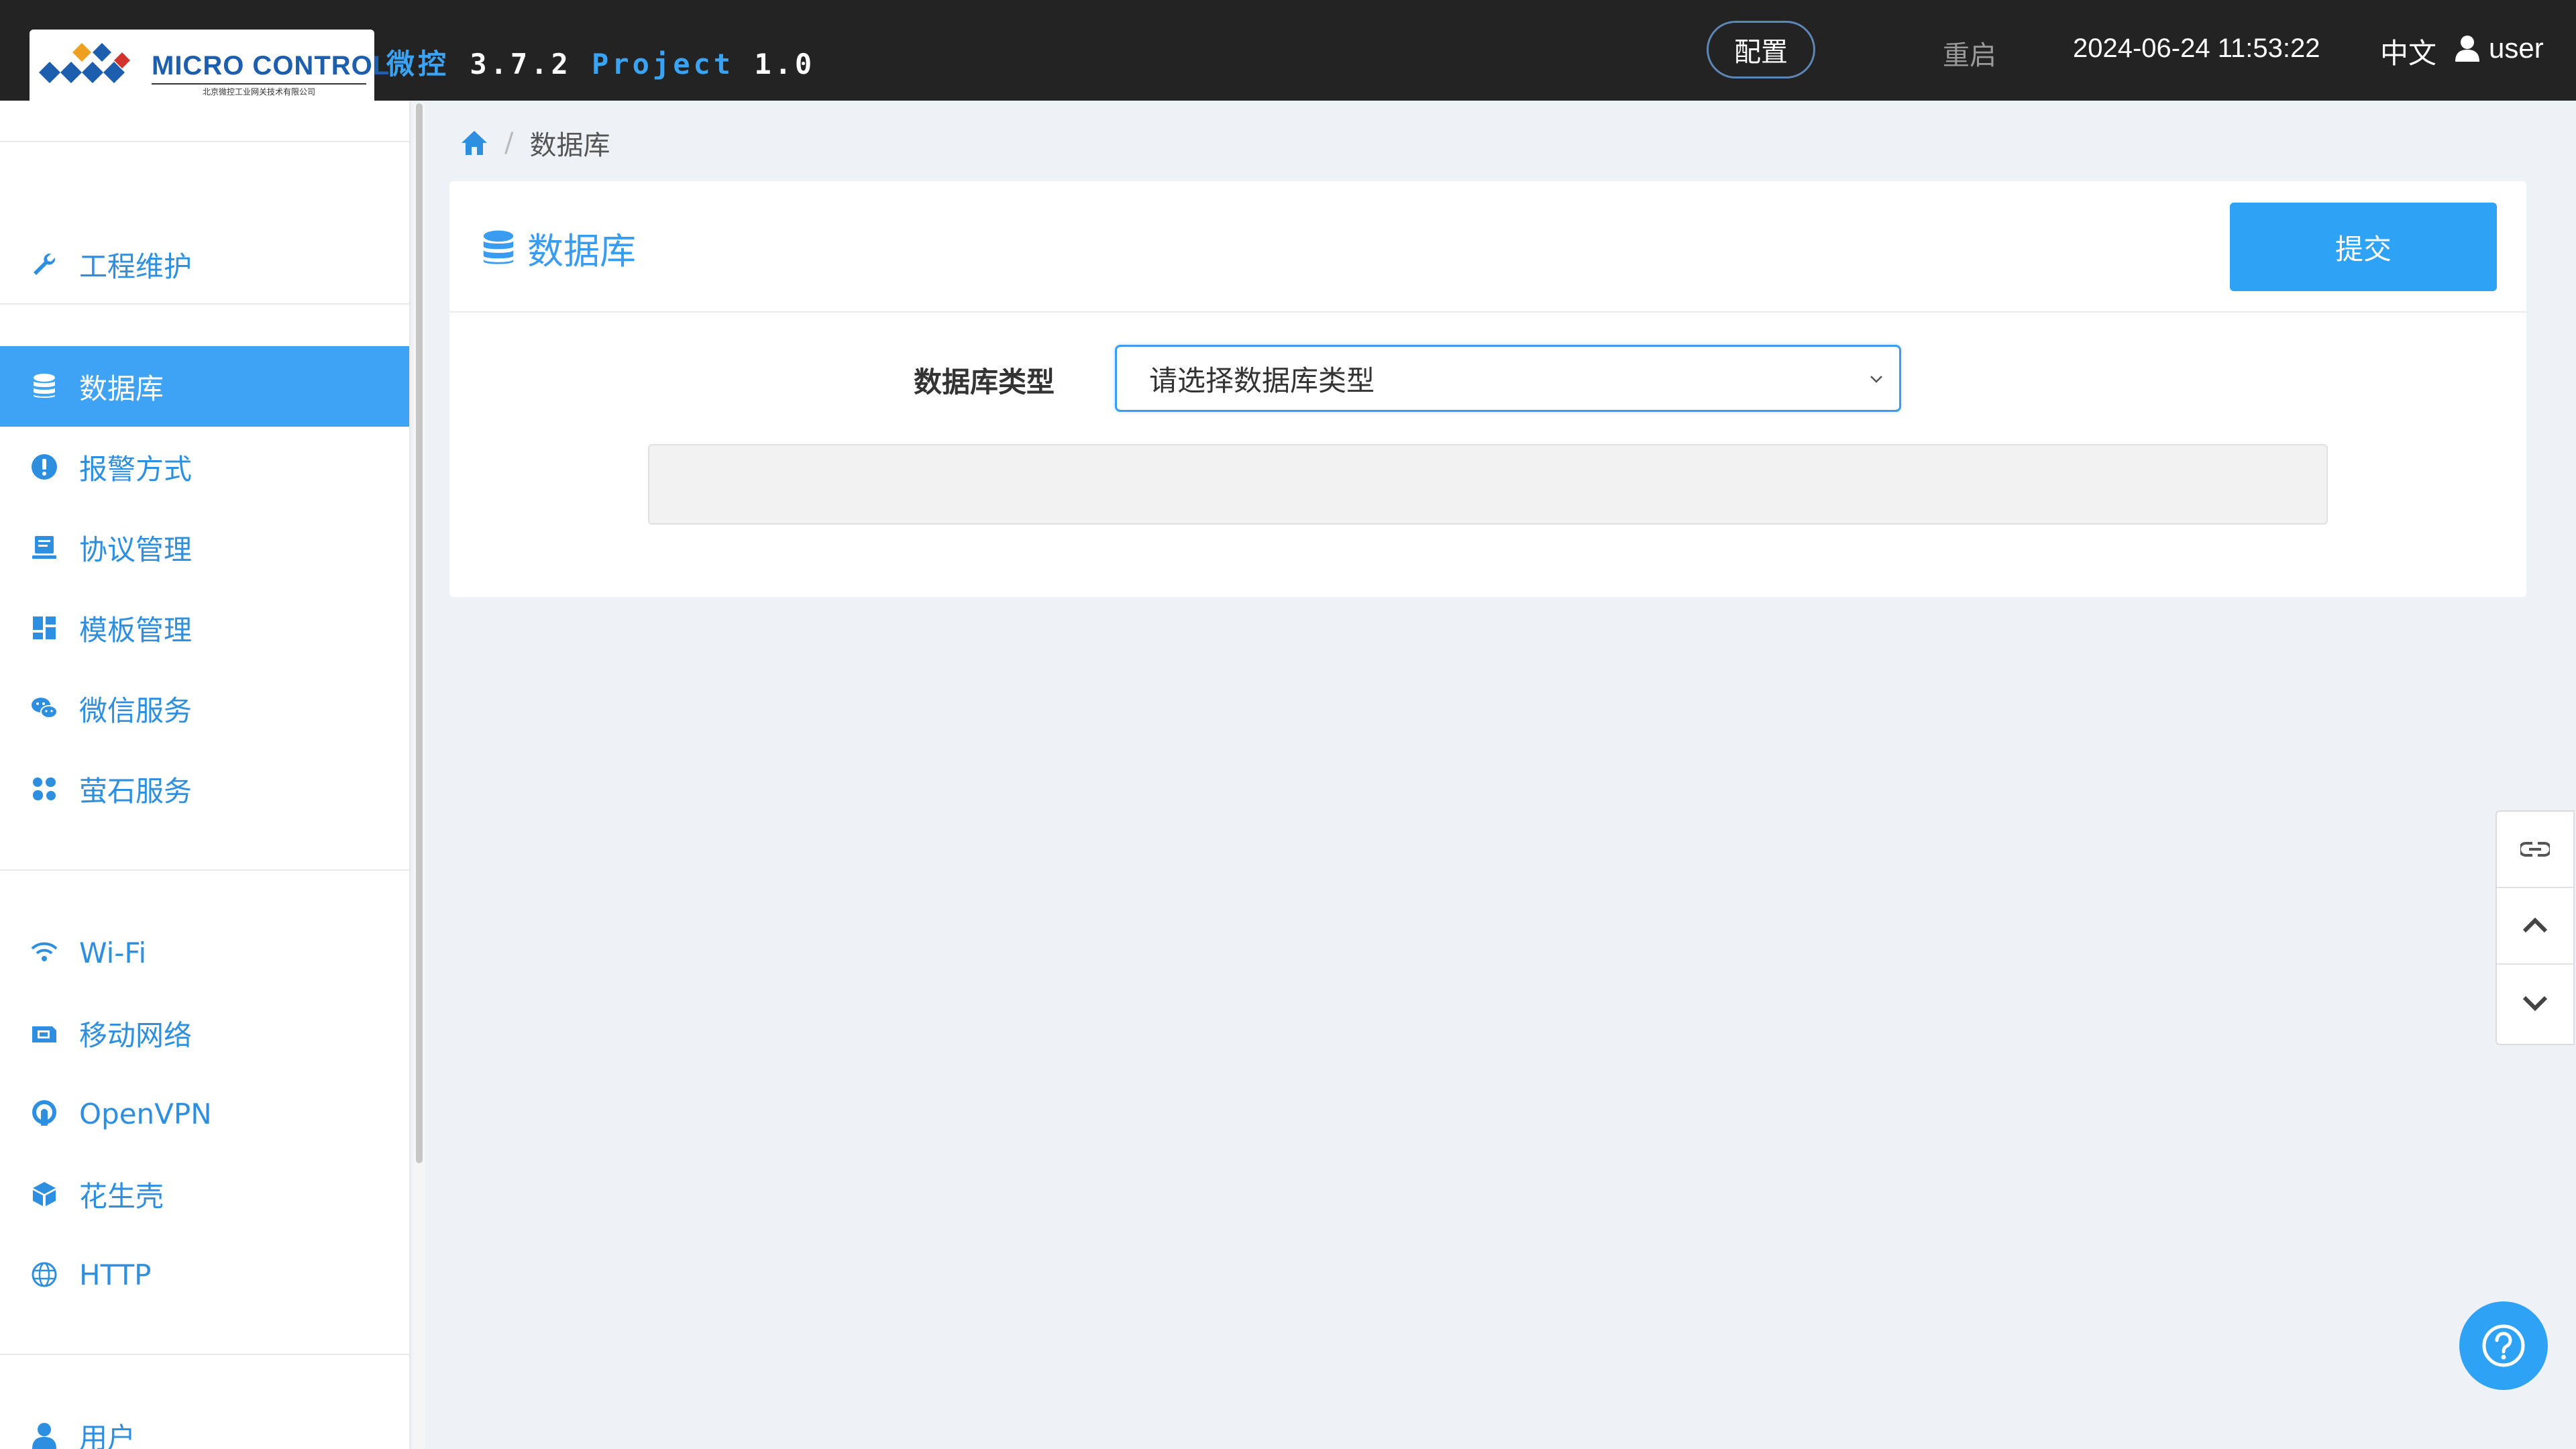 This screenshot has height=1449, width=2576. Describe the element at coordinates (44, 1194) in the screenshot. I see `cube-icon` at that location.